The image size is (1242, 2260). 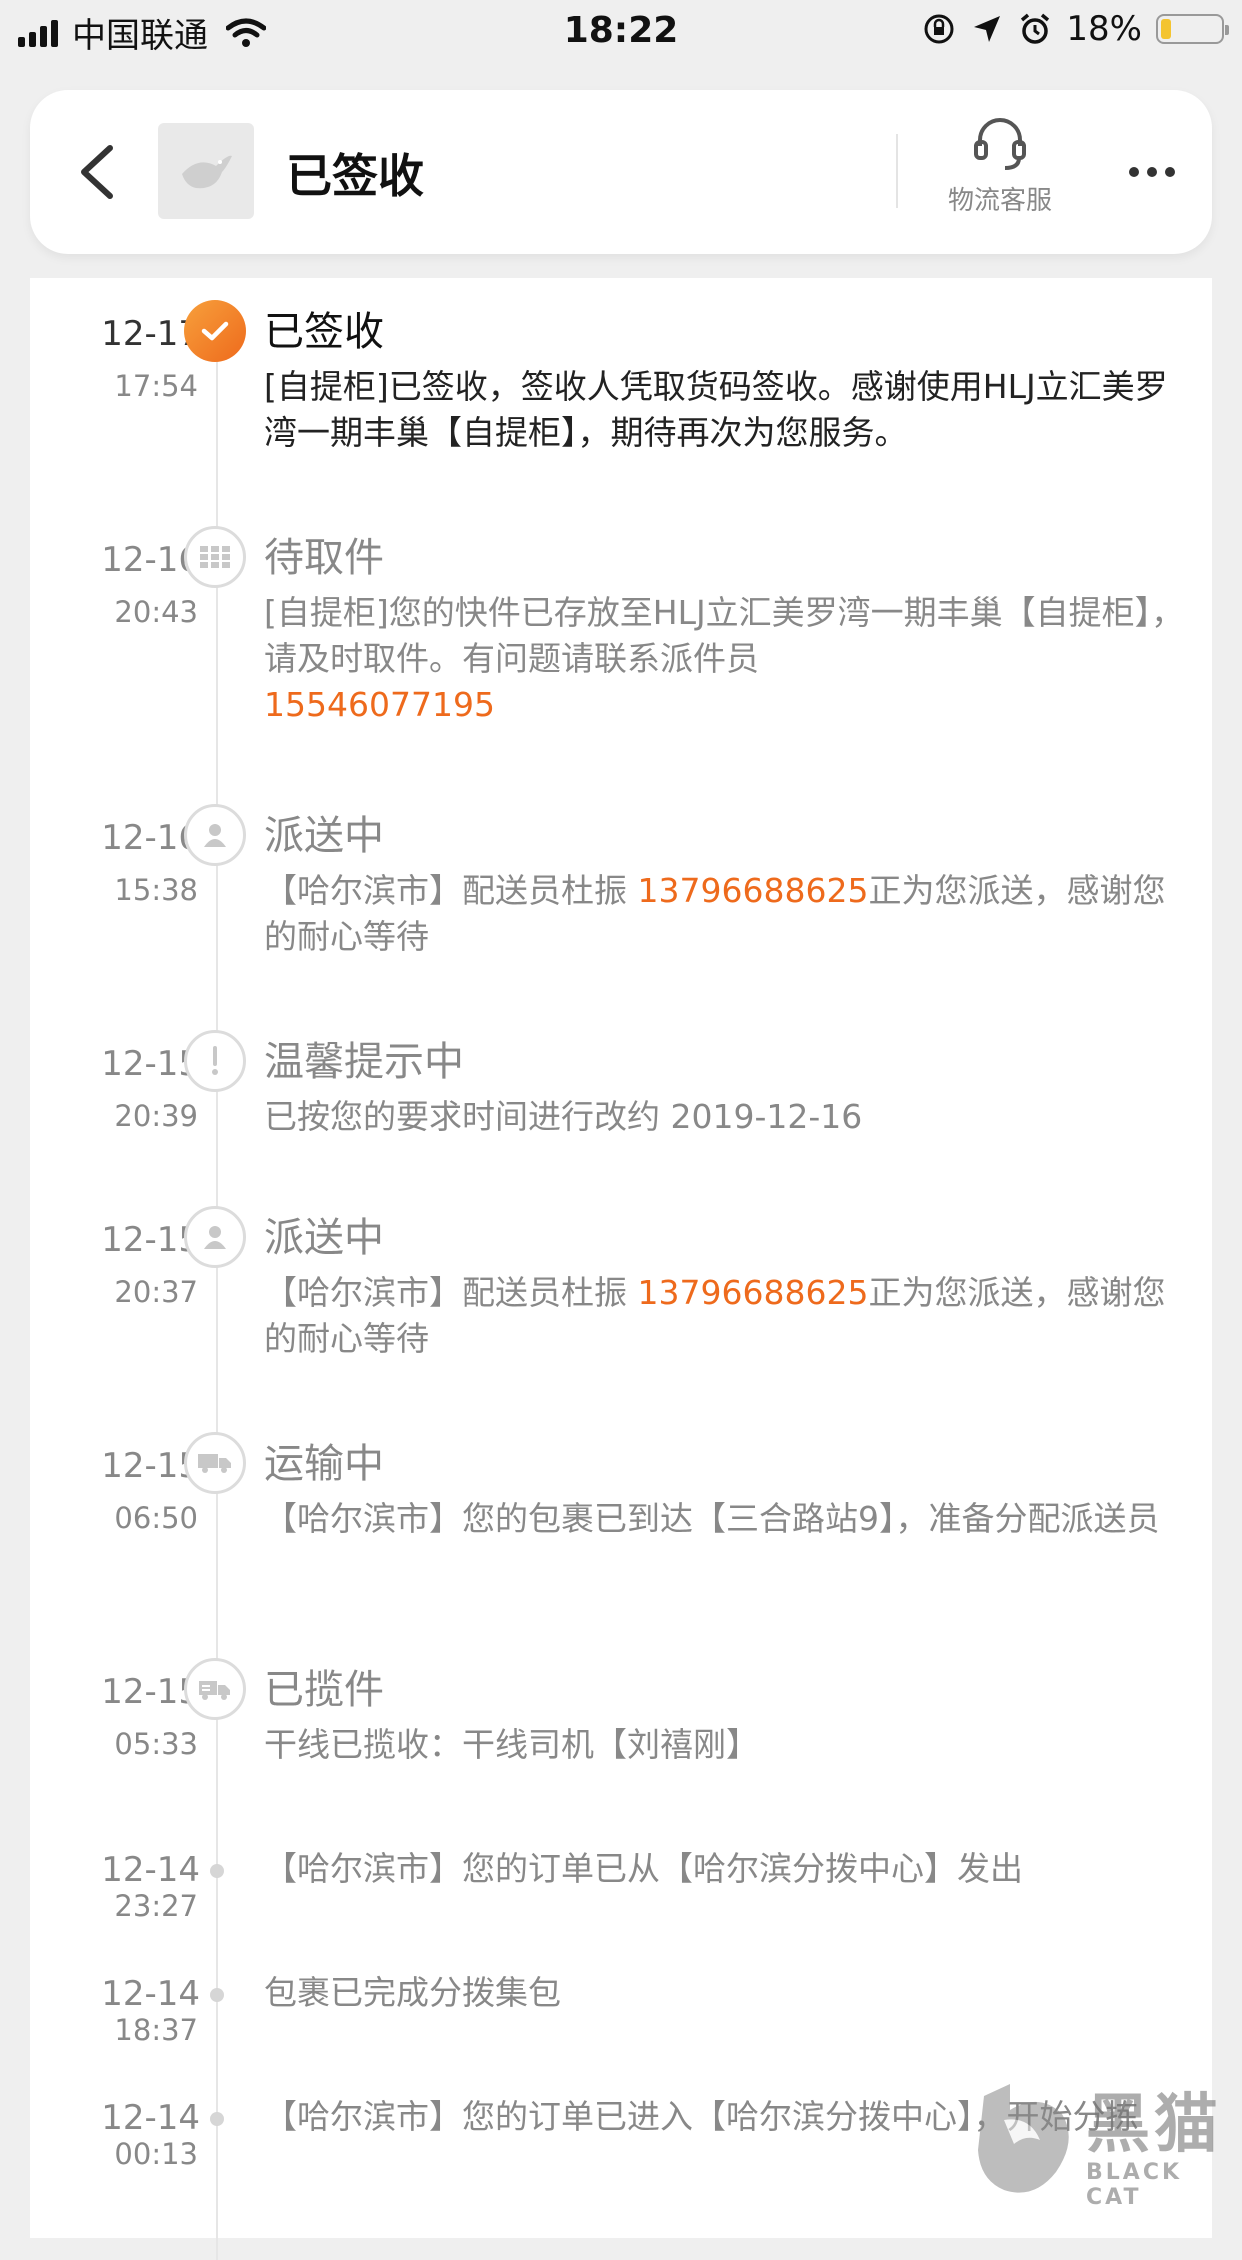 I want to click on logistics-service-button: 物流客服, so click(x=1000, y=176).